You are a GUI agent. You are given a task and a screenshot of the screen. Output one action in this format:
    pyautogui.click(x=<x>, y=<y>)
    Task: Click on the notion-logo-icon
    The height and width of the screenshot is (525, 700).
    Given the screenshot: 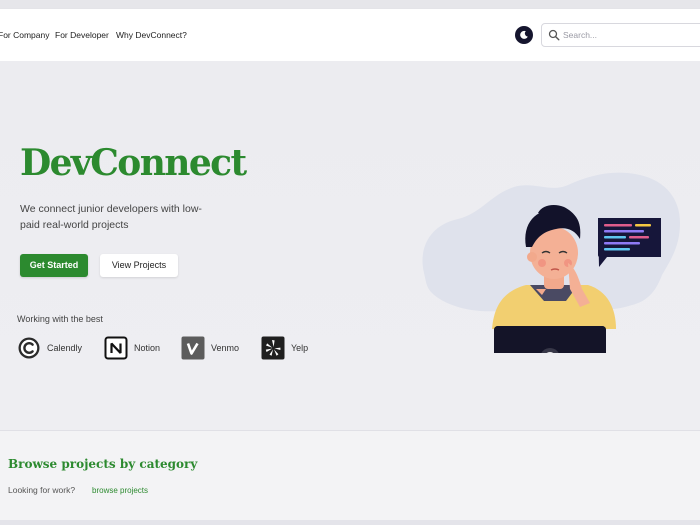 What is the action you would take?
    pyautogui.click(x=116, y=348)
    